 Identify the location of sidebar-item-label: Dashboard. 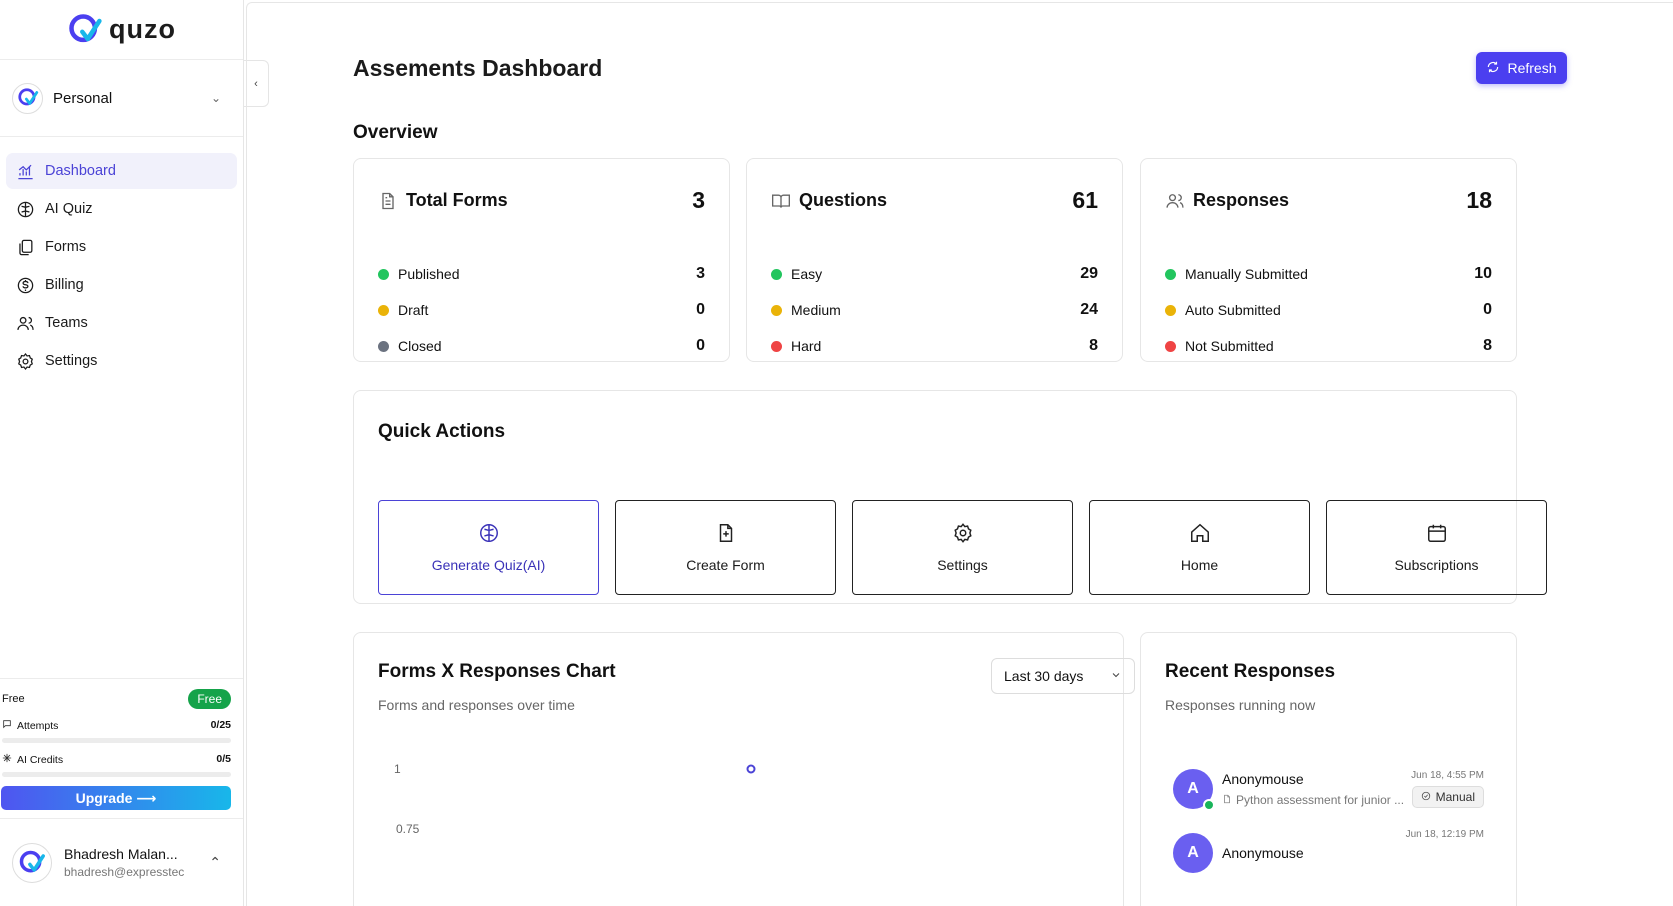
(80, 171).